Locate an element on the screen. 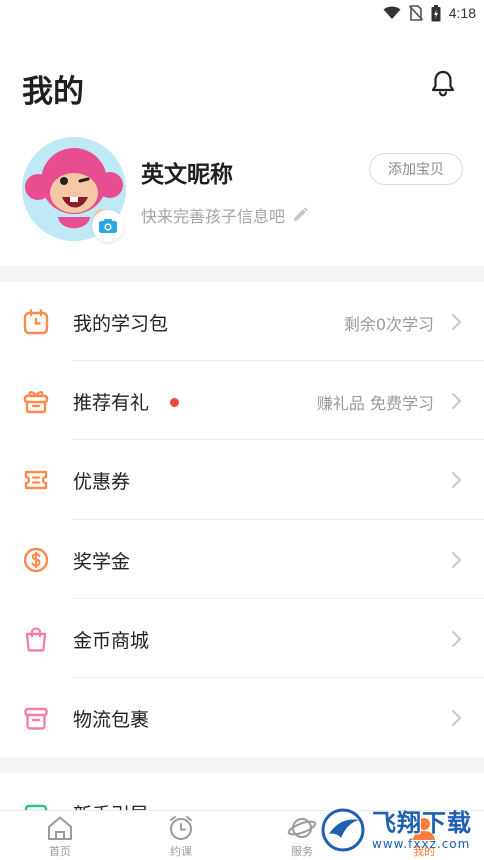 The image size is (484, 860). add-baby-button: 添加宝贝 is located at coordinates (416, 169).